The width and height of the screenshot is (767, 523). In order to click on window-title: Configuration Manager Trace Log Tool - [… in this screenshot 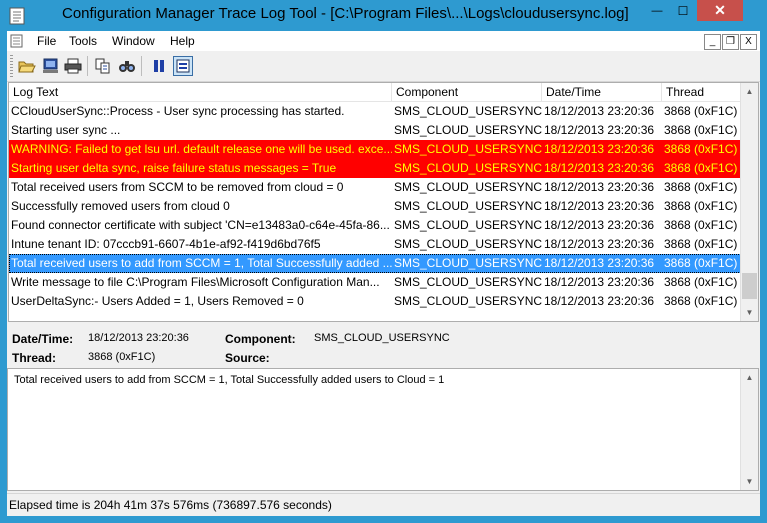, I will do `click(345, 13)`.